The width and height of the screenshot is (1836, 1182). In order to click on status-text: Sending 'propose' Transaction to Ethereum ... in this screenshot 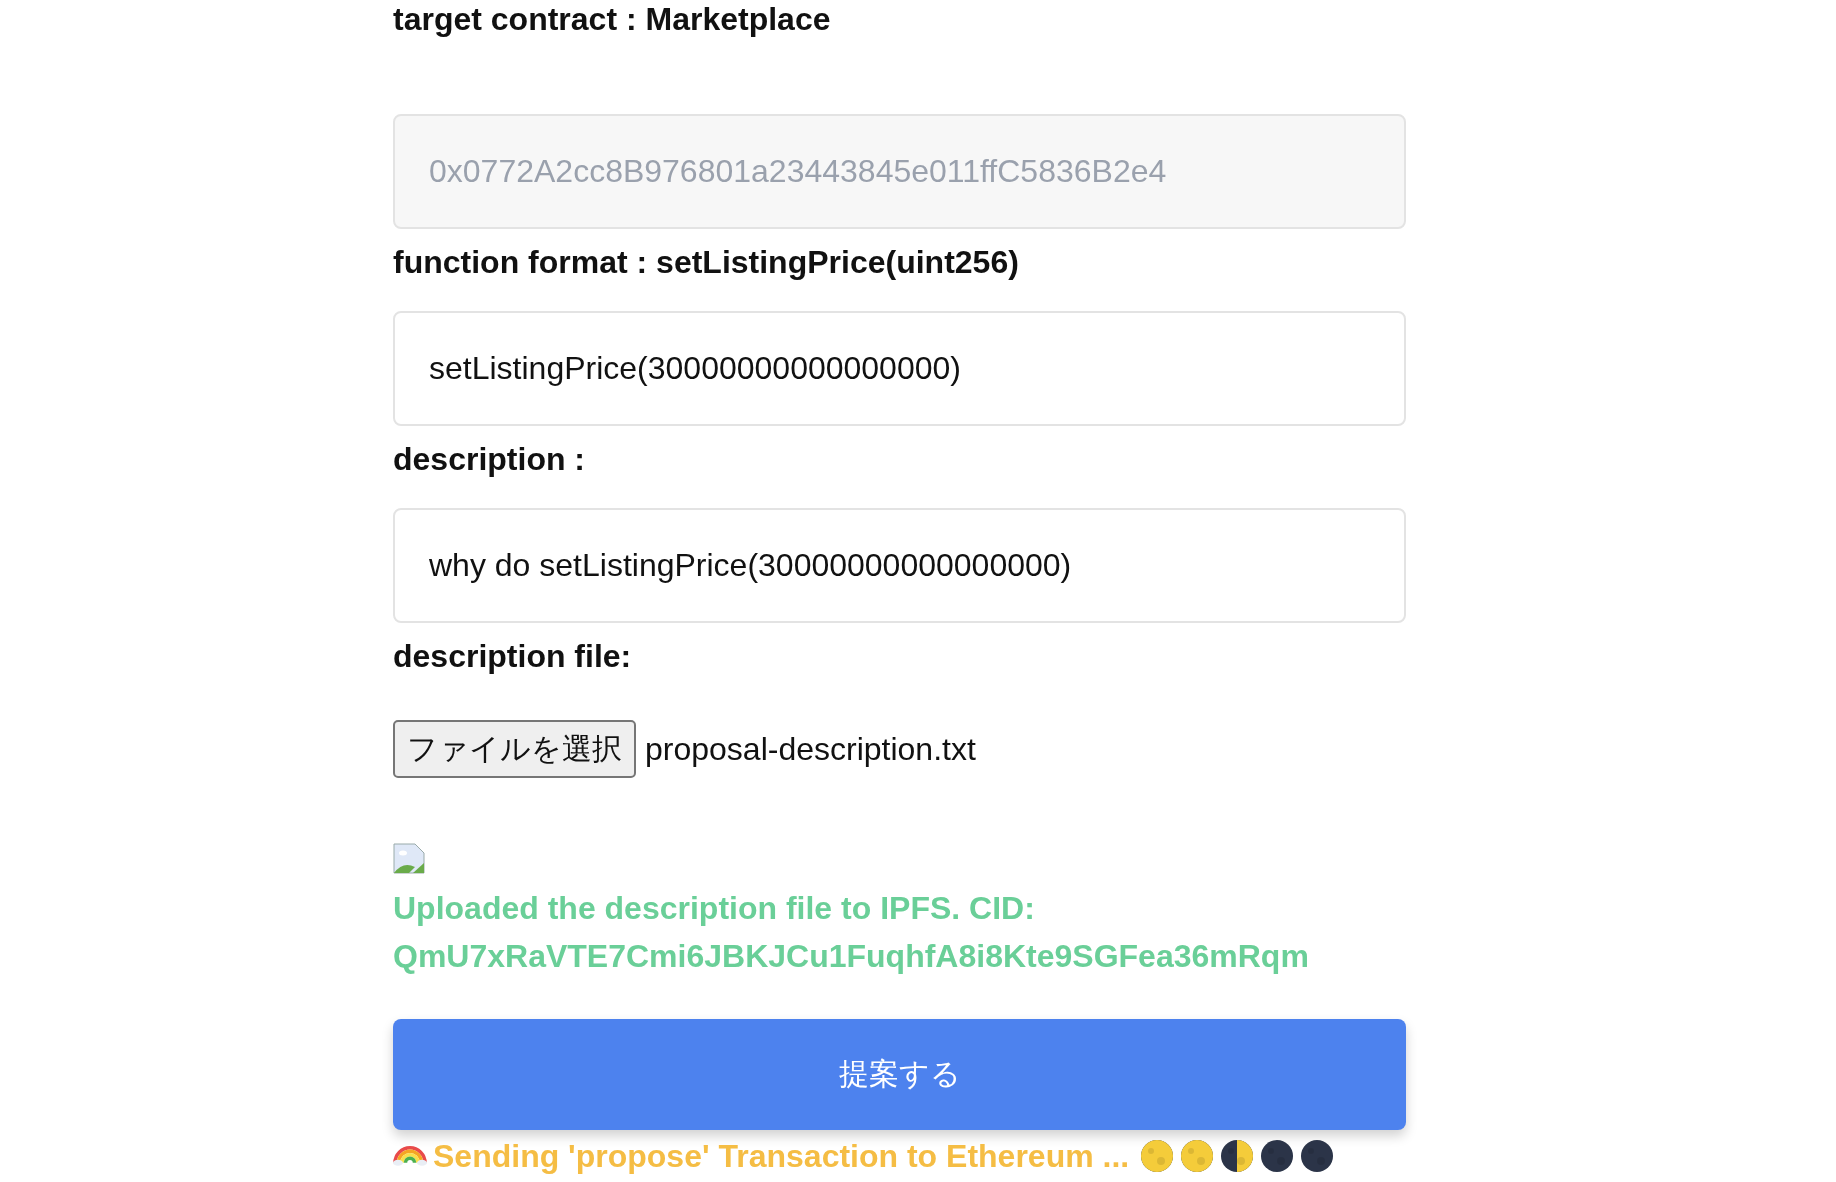, I will do `click(781, 1156)`.